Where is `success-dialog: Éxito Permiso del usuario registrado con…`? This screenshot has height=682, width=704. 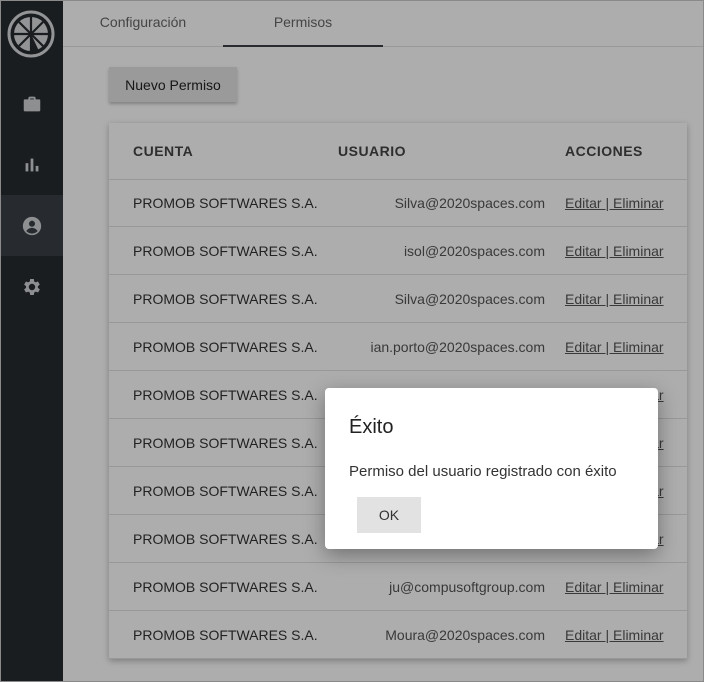 success-dialog: Éxito Permiso del usuario registrado con… is located at coordinates (491, 468).